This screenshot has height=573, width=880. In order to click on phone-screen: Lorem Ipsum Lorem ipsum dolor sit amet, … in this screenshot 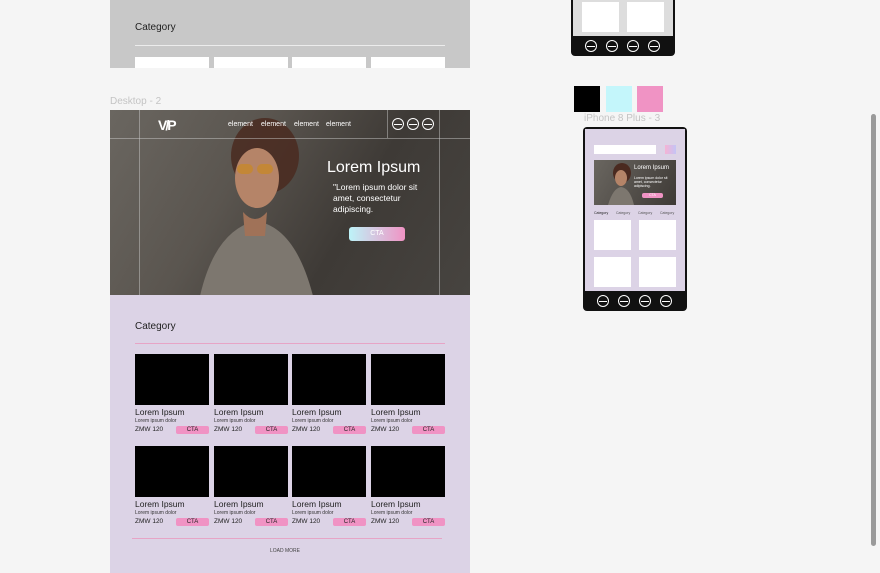, I will do `click(635, 210)`.